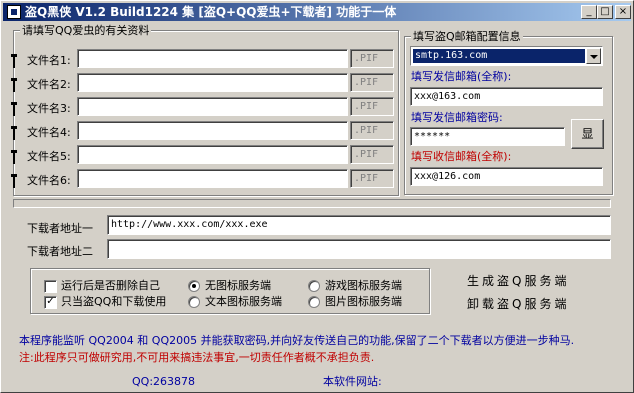  Describe the element at coordinates (314, 302) in the screenshot. I see `radio-image-icon` at that location.